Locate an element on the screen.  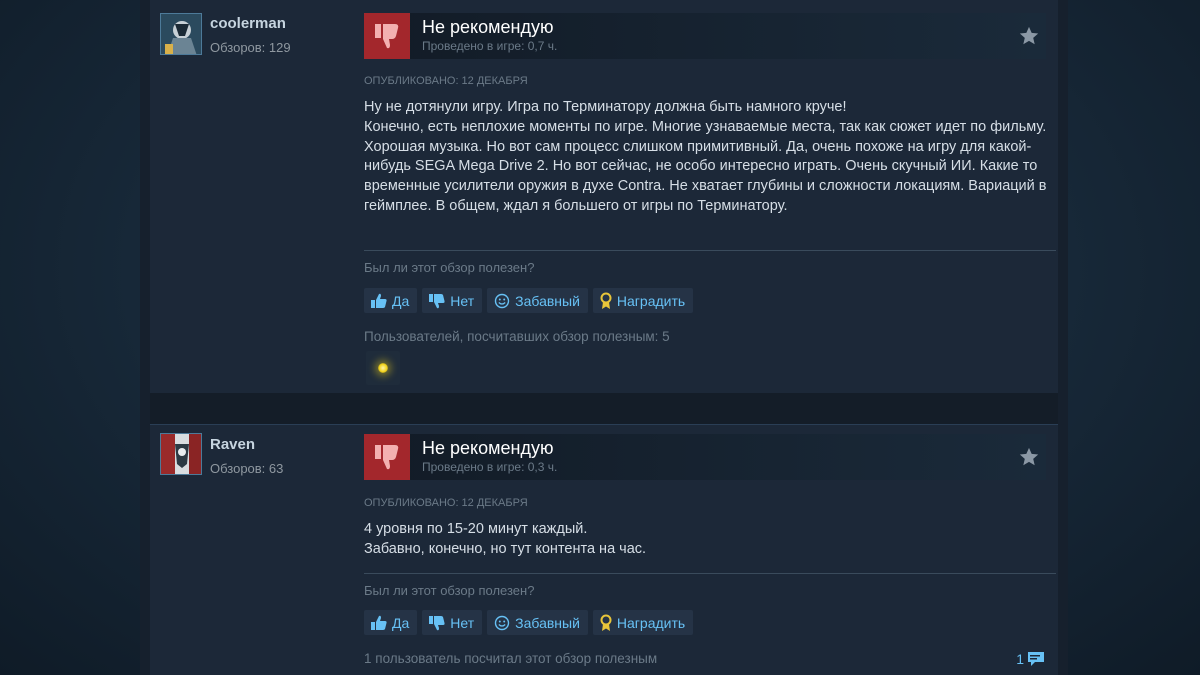
author-reviews-count: Обзоров: 129 is located at coordinates (250, 47).